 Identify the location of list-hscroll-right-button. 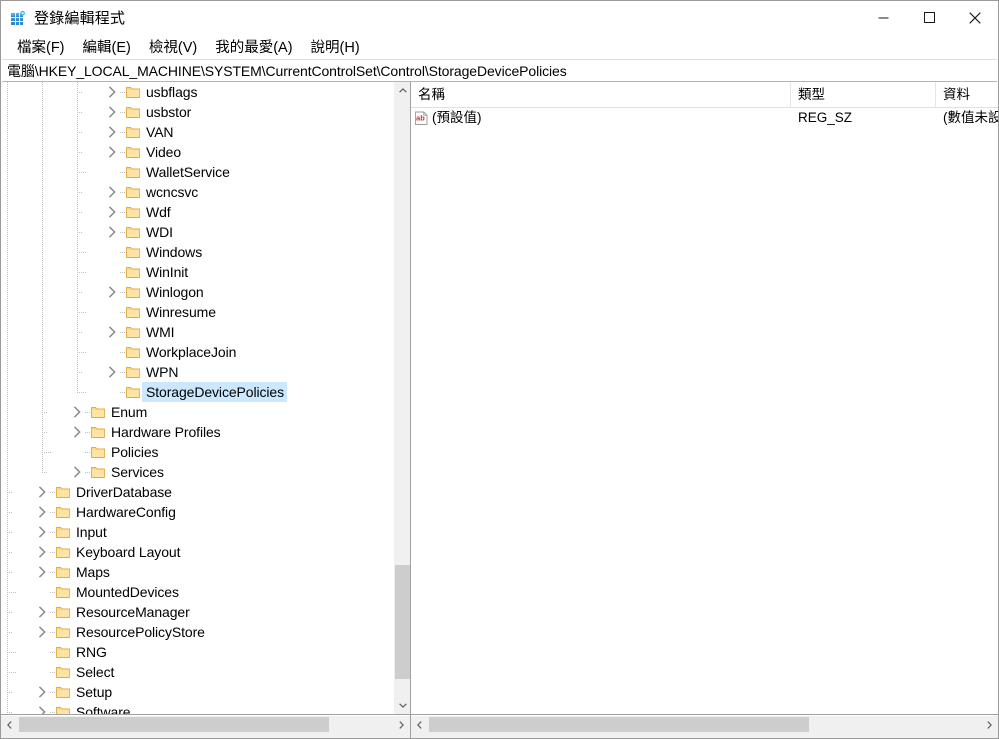
(989, 724).